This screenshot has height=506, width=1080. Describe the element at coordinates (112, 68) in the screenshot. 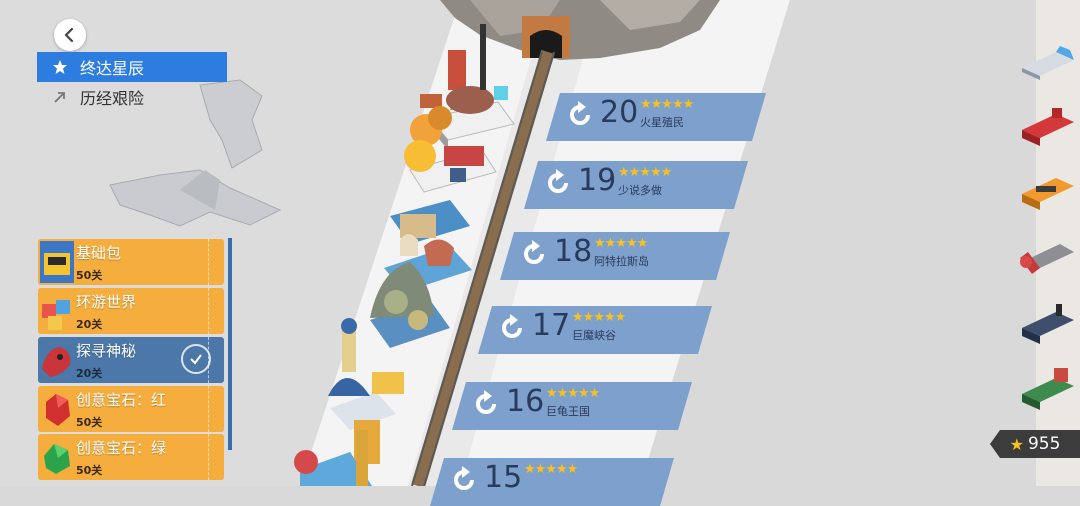

I see `menu-item-label: 终达星辰` at that location.